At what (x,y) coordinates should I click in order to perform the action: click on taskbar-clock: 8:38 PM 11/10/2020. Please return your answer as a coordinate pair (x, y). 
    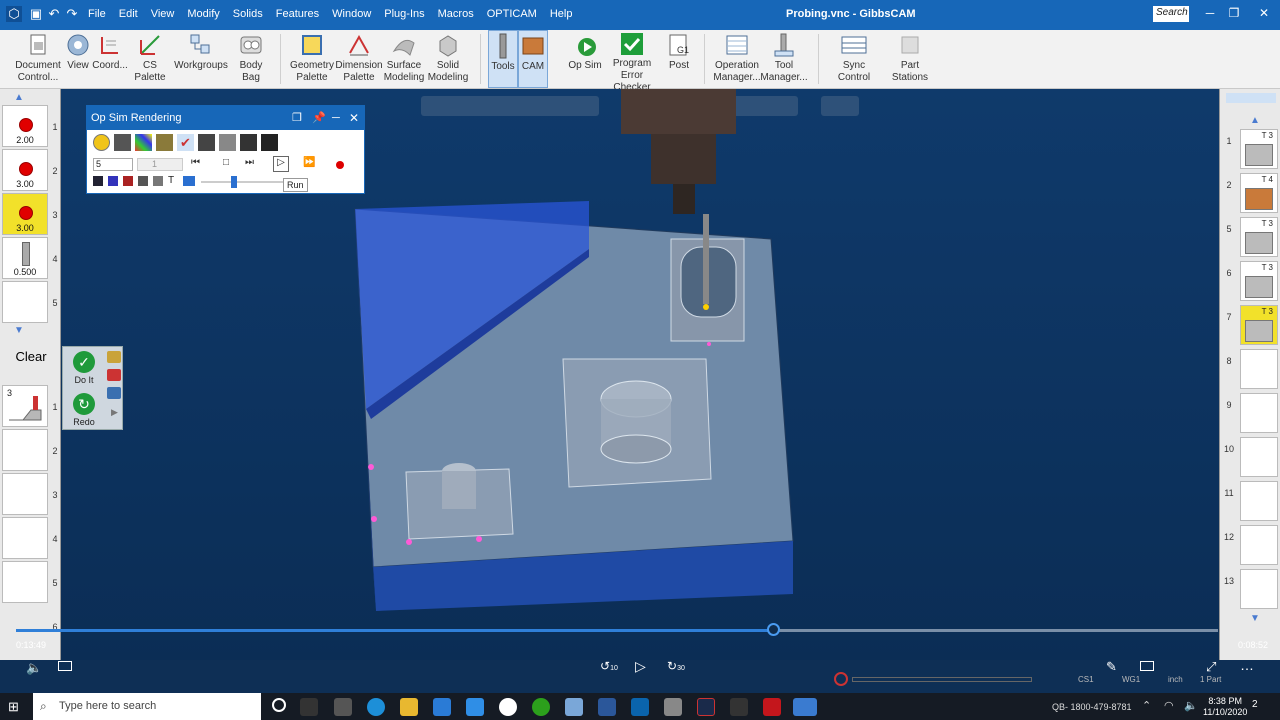
    Looking at the image, I should click on (1225, 707).